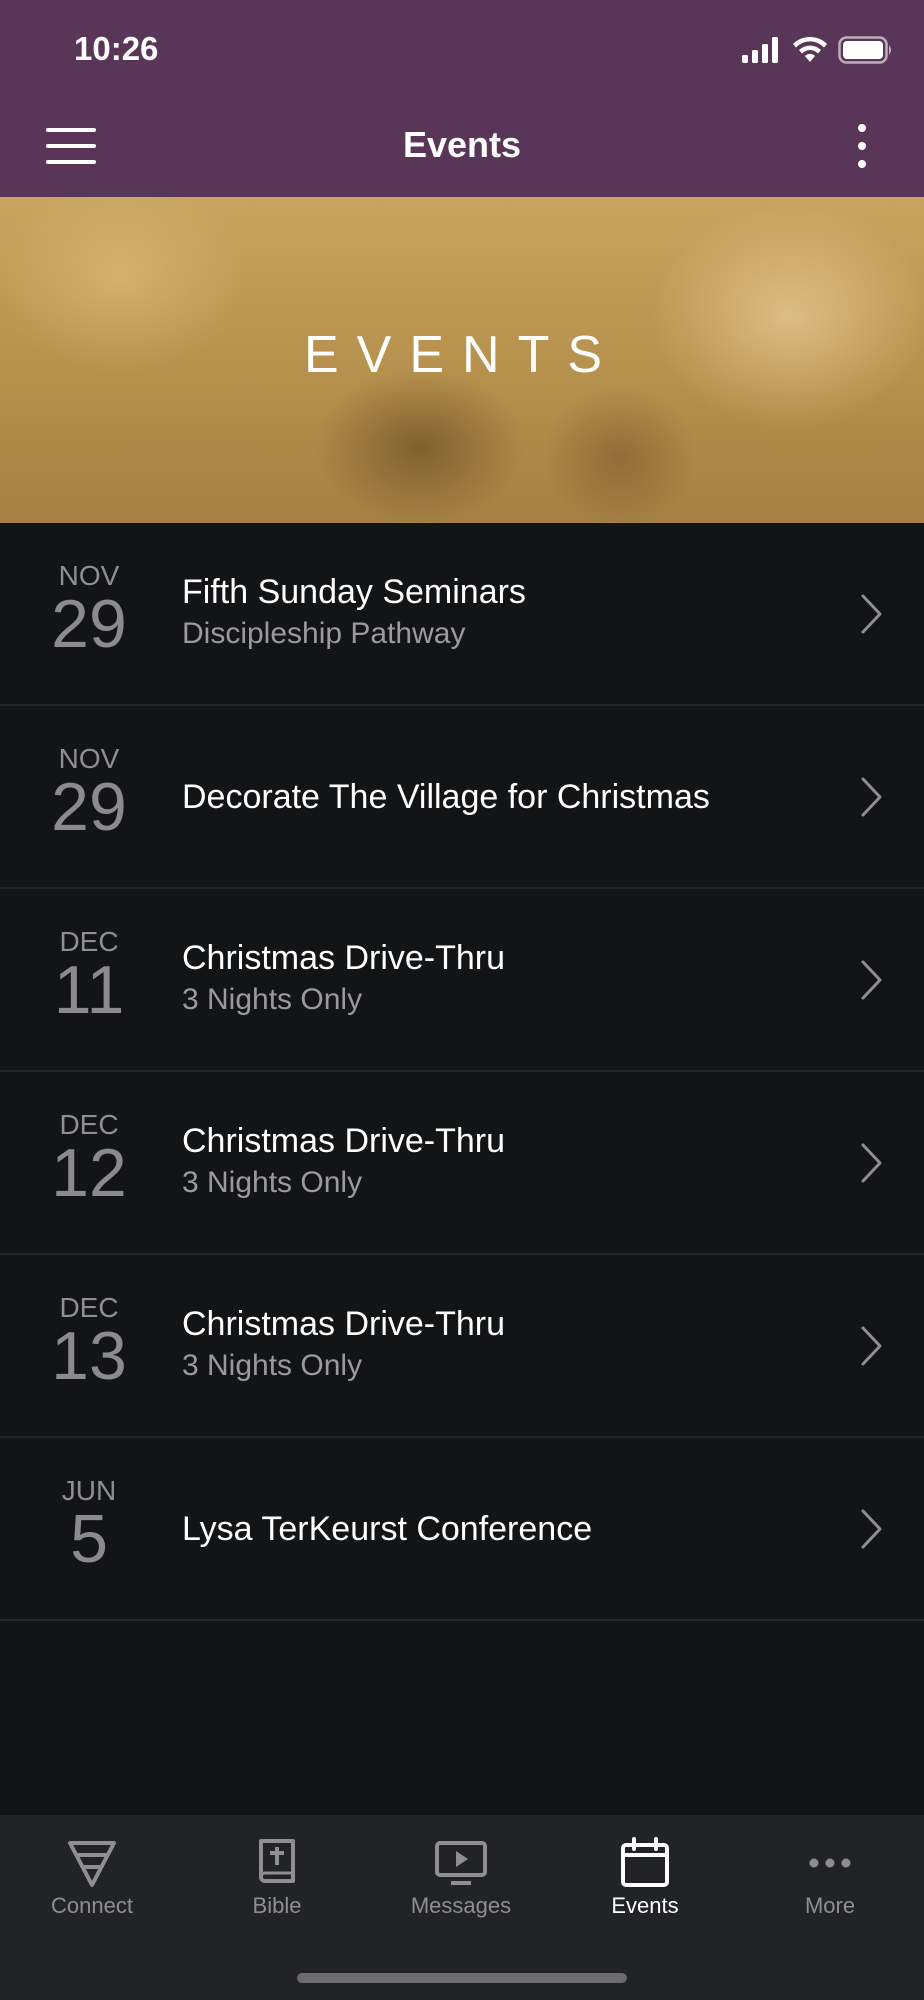 The height and width of the screenshot is (2000, 924). What do you see at coordinates (92, 1863) in the screenshot?
I see `connect-icon` at bounding box center [92, 1863].